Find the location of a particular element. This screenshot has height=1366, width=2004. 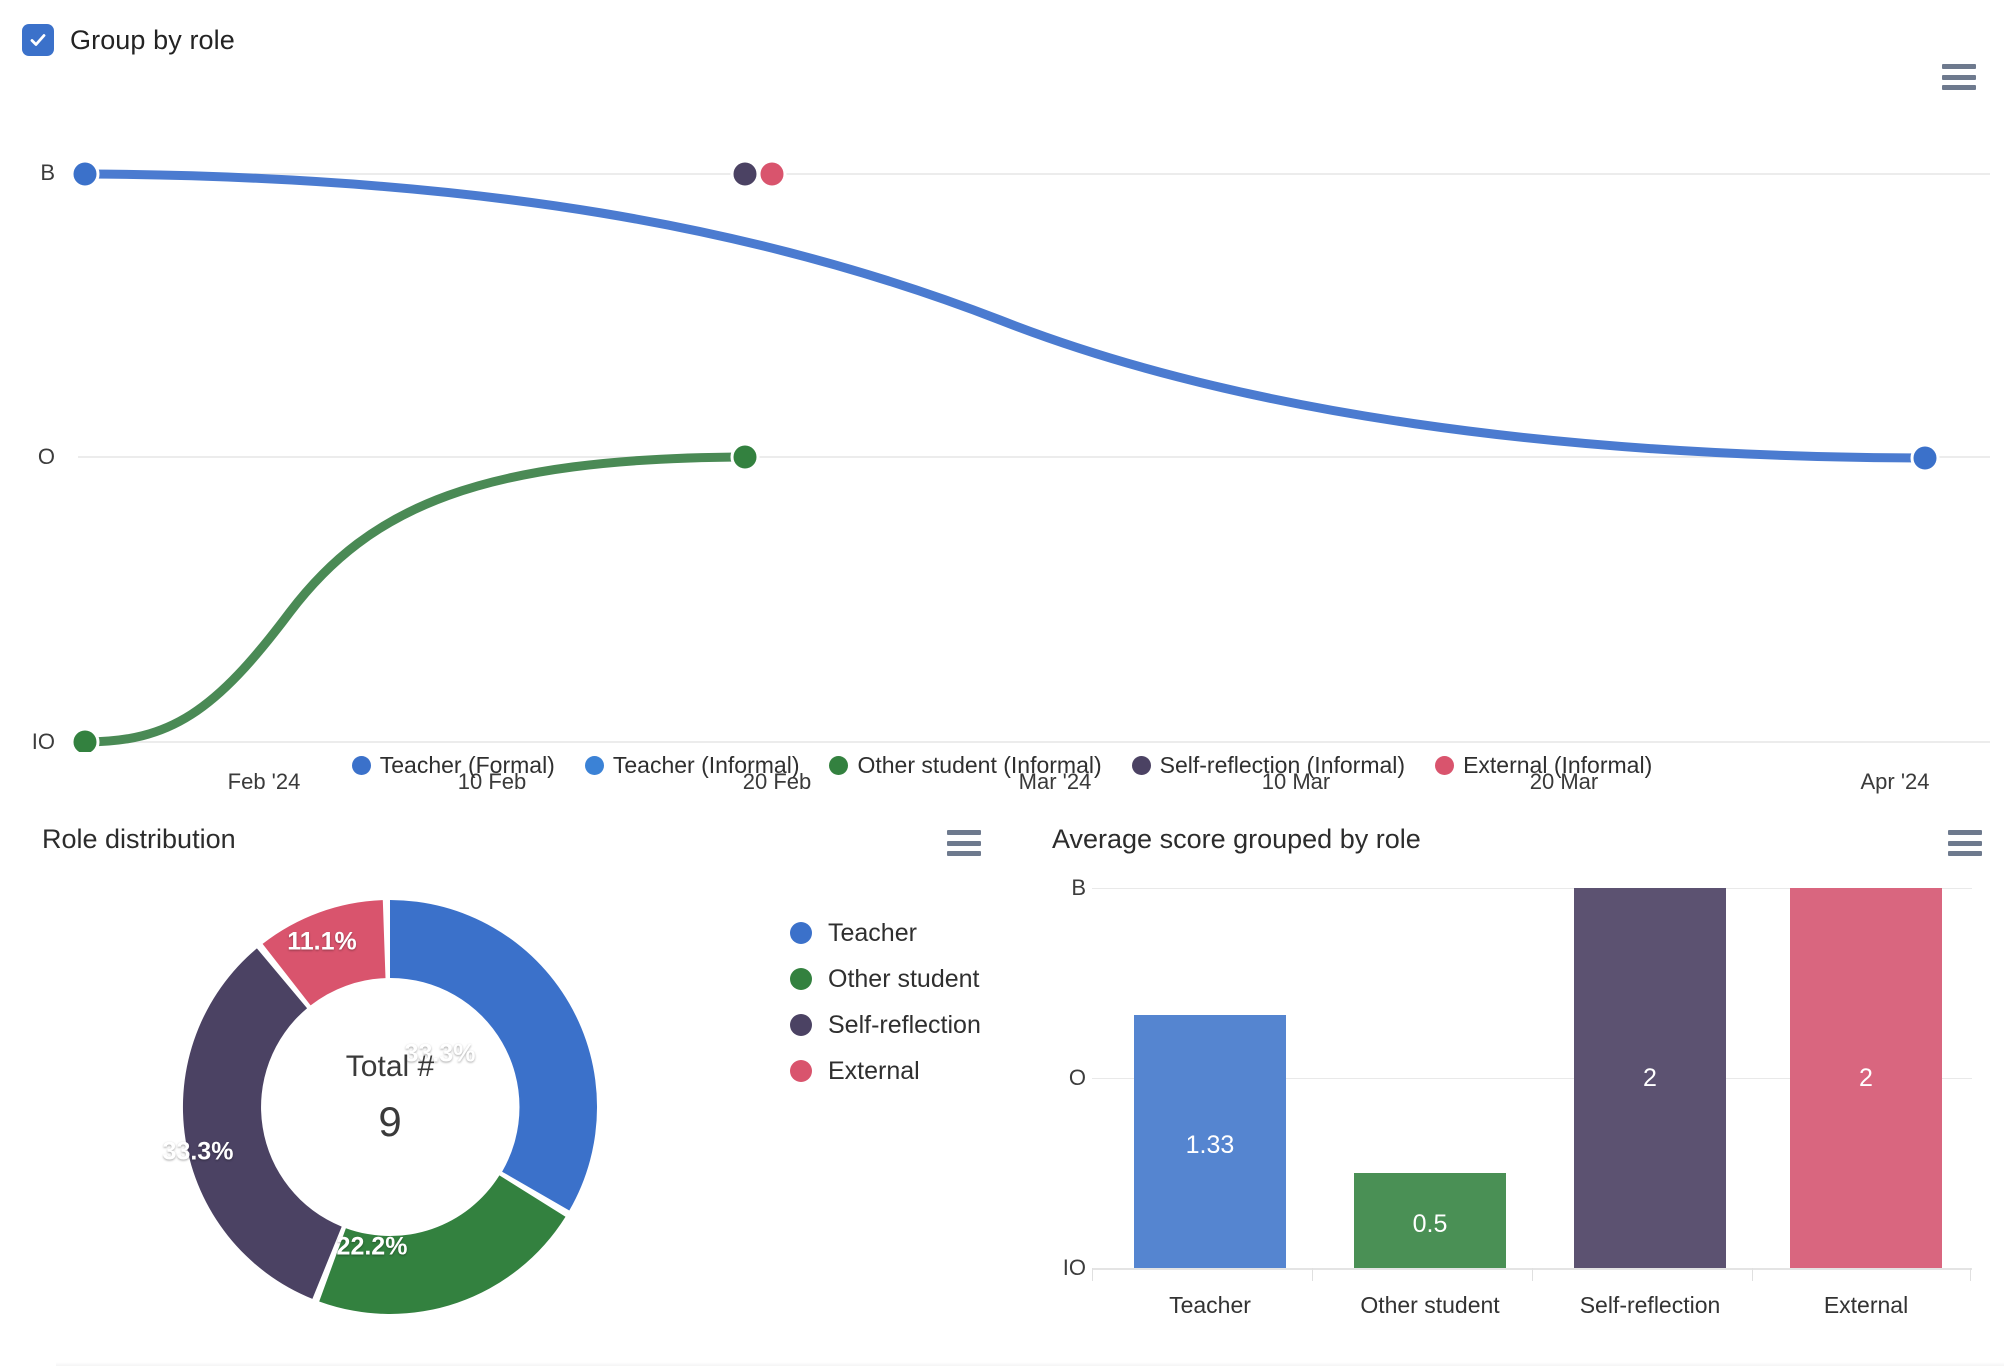

line-y-tick-o: O is located at coordinates (46, 456).